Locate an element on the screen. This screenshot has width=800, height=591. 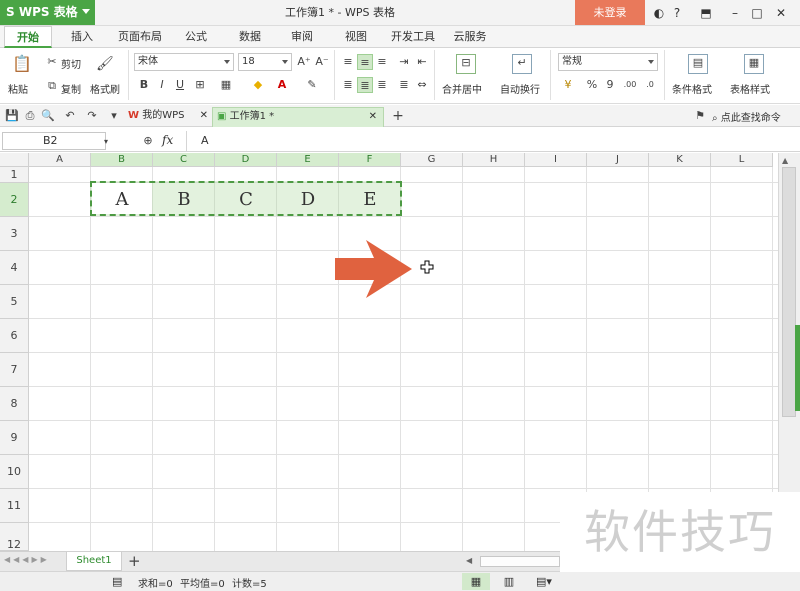
merge-center-button: 合并居中 is located at coordinates (462, 88).